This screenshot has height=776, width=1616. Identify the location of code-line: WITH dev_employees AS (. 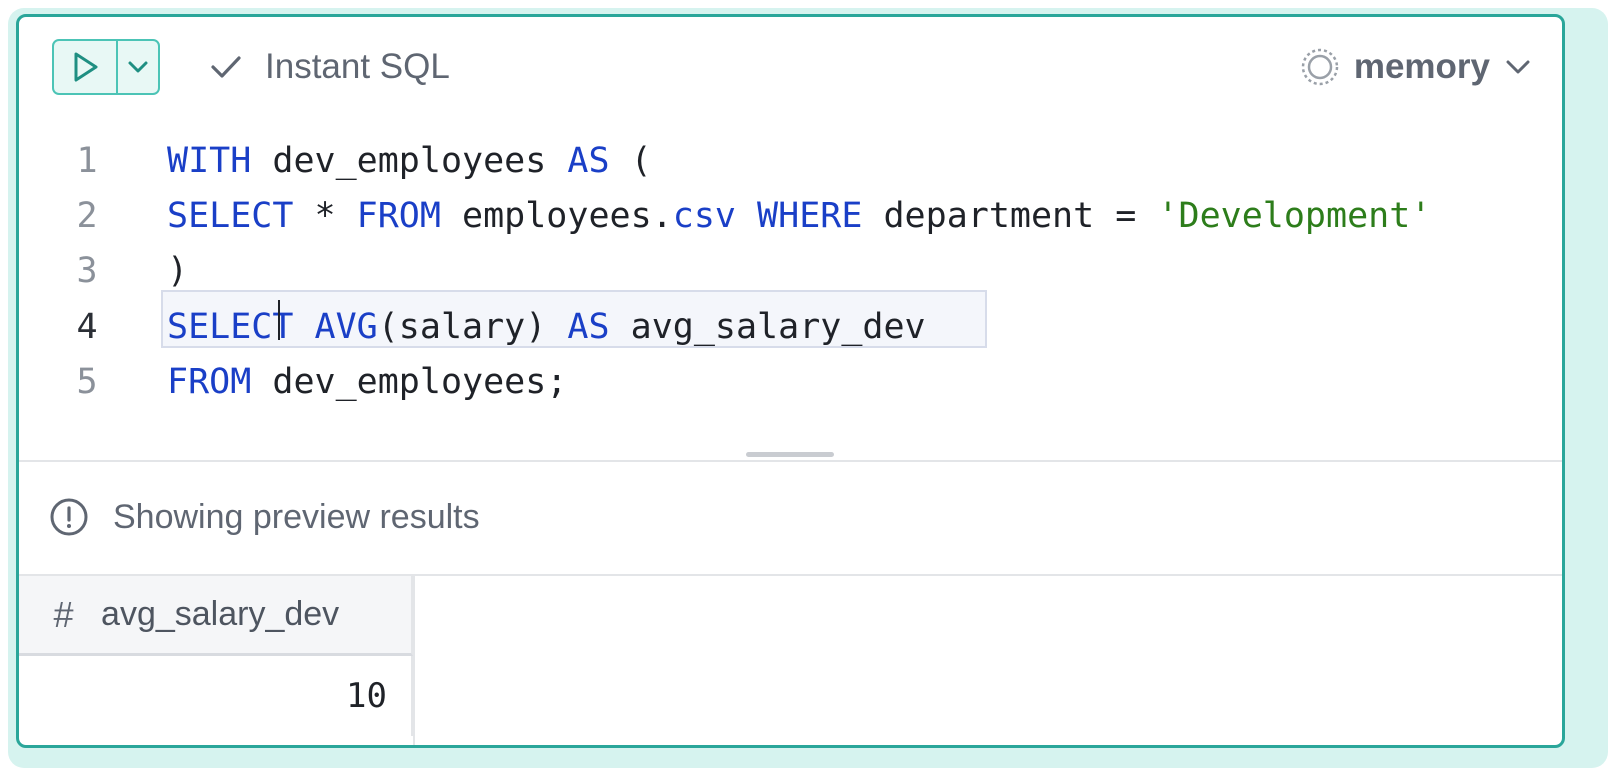
(409, 161).